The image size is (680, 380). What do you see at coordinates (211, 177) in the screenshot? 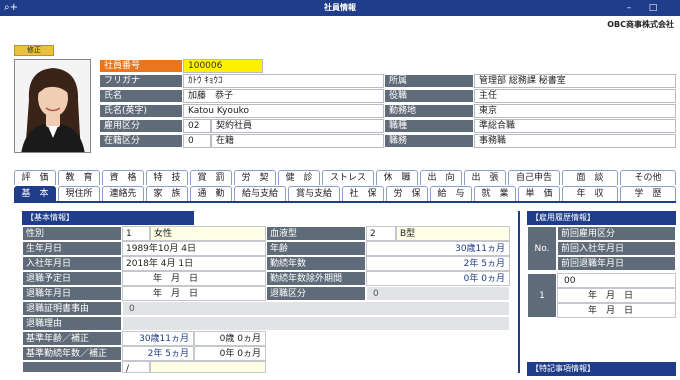
I see `tab-awards: 賞 罰` at bounding box center [211, 177].